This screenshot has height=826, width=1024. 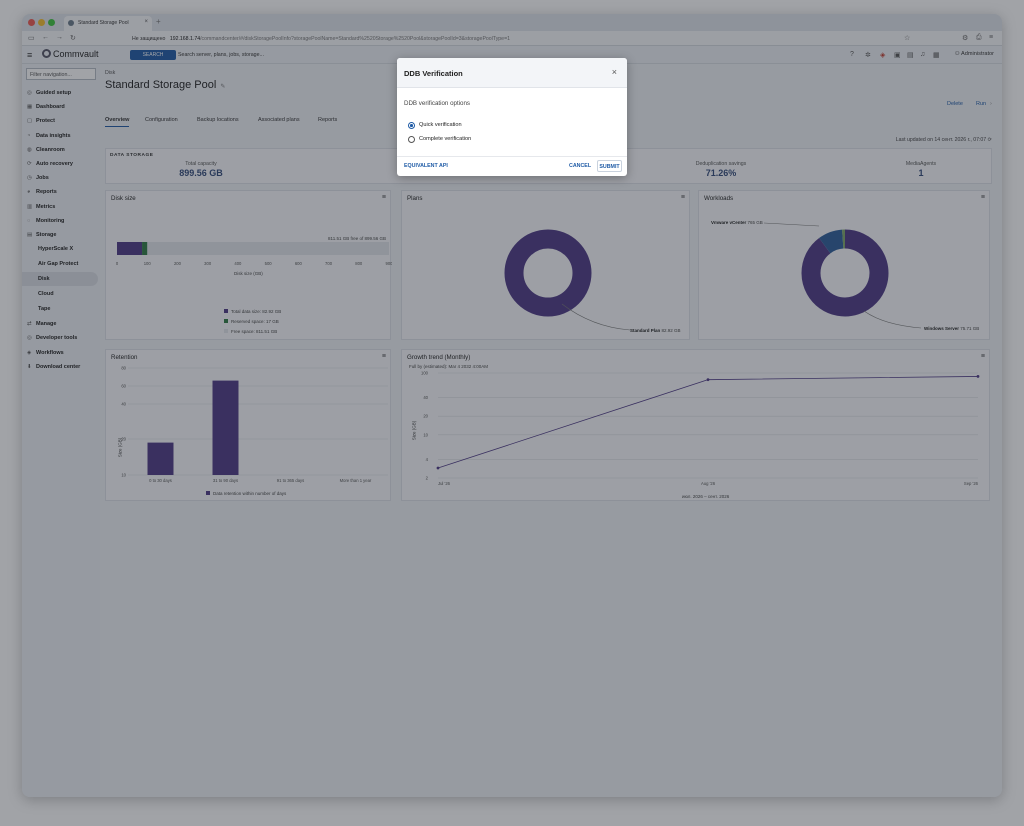 I want to click on sidebar-item-cloud: Cloud, so click(x=46, y=294).